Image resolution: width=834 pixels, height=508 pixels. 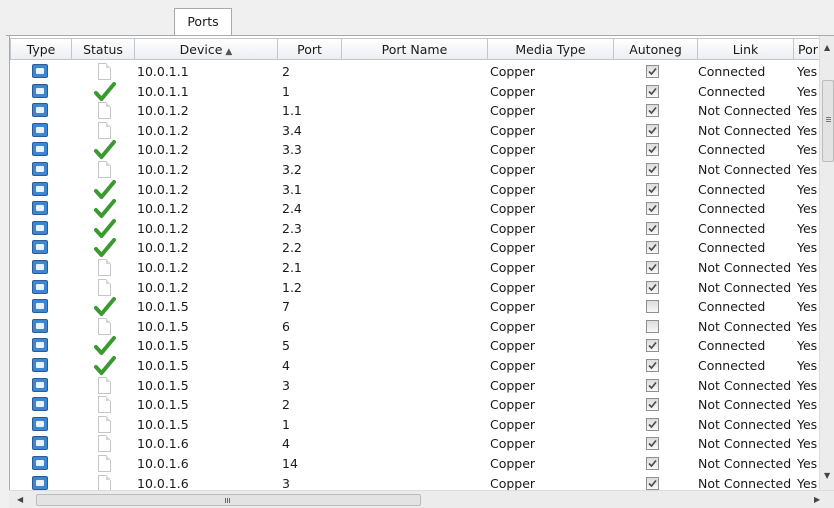 What do you see at coordinates (20, 500) in the screenshot?
I see `scroll-left-arrow: ◀` at bounding box center [20, 500].